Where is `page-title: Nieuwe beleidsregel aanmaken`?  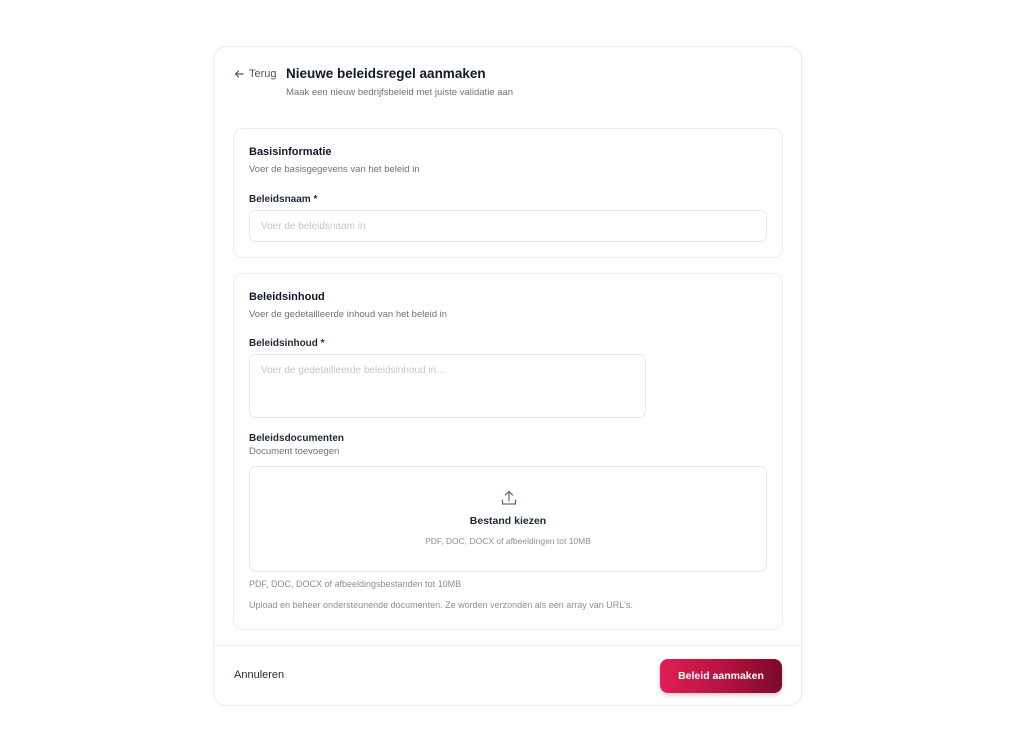 page-title: Nieuwe beleidsregel aanmaken is located at coordinates (386, 73).